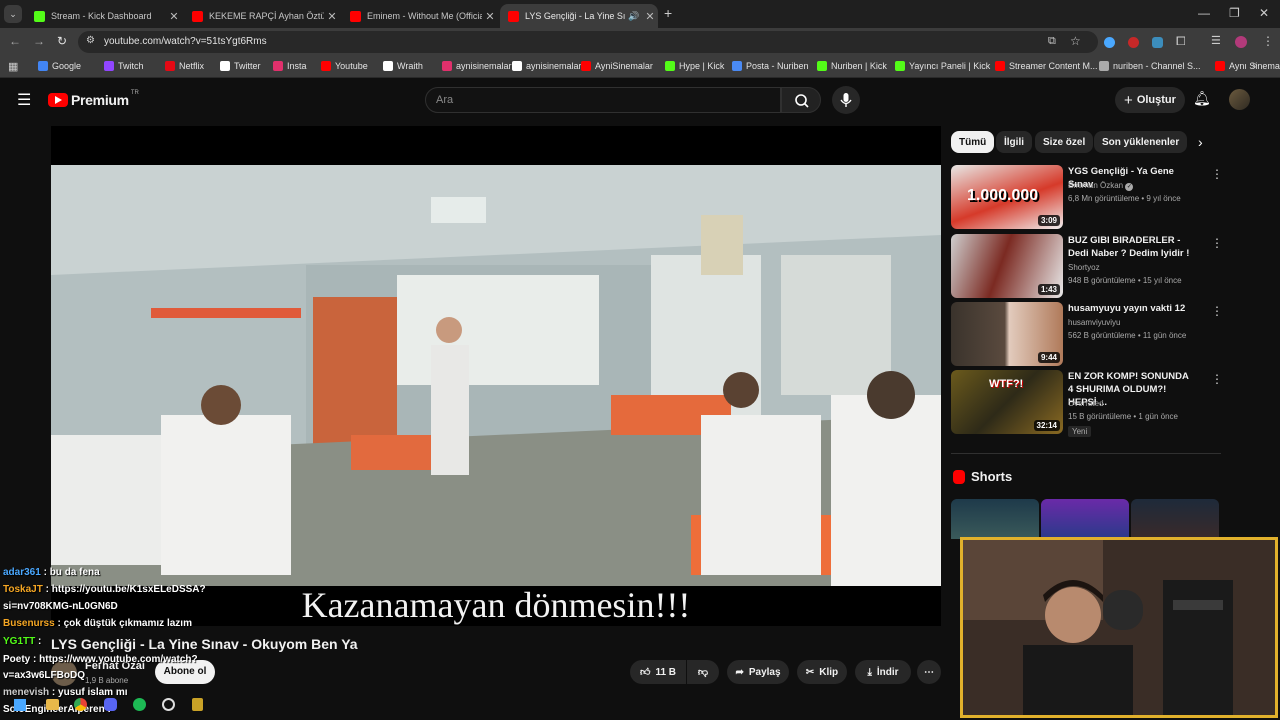 The image size is (1280, 720). What do you see at coordinates (1075, 41) in the screenshot?
I see `bookmark-star-icon: ☆` at bounding box center [1075, 41].